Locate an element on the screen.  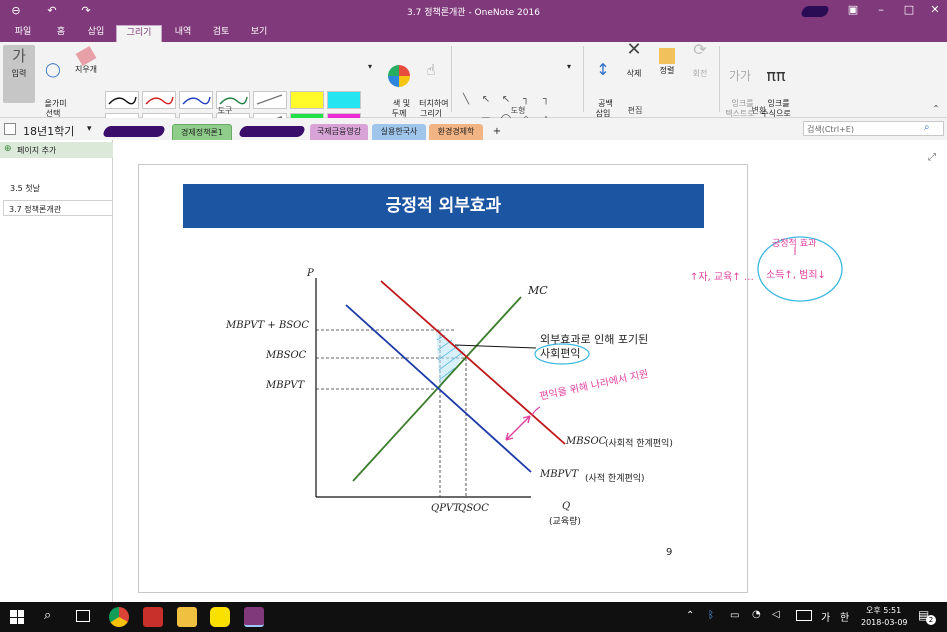
axis-q-unit: (교육량) is located at coordinates (565, 522).